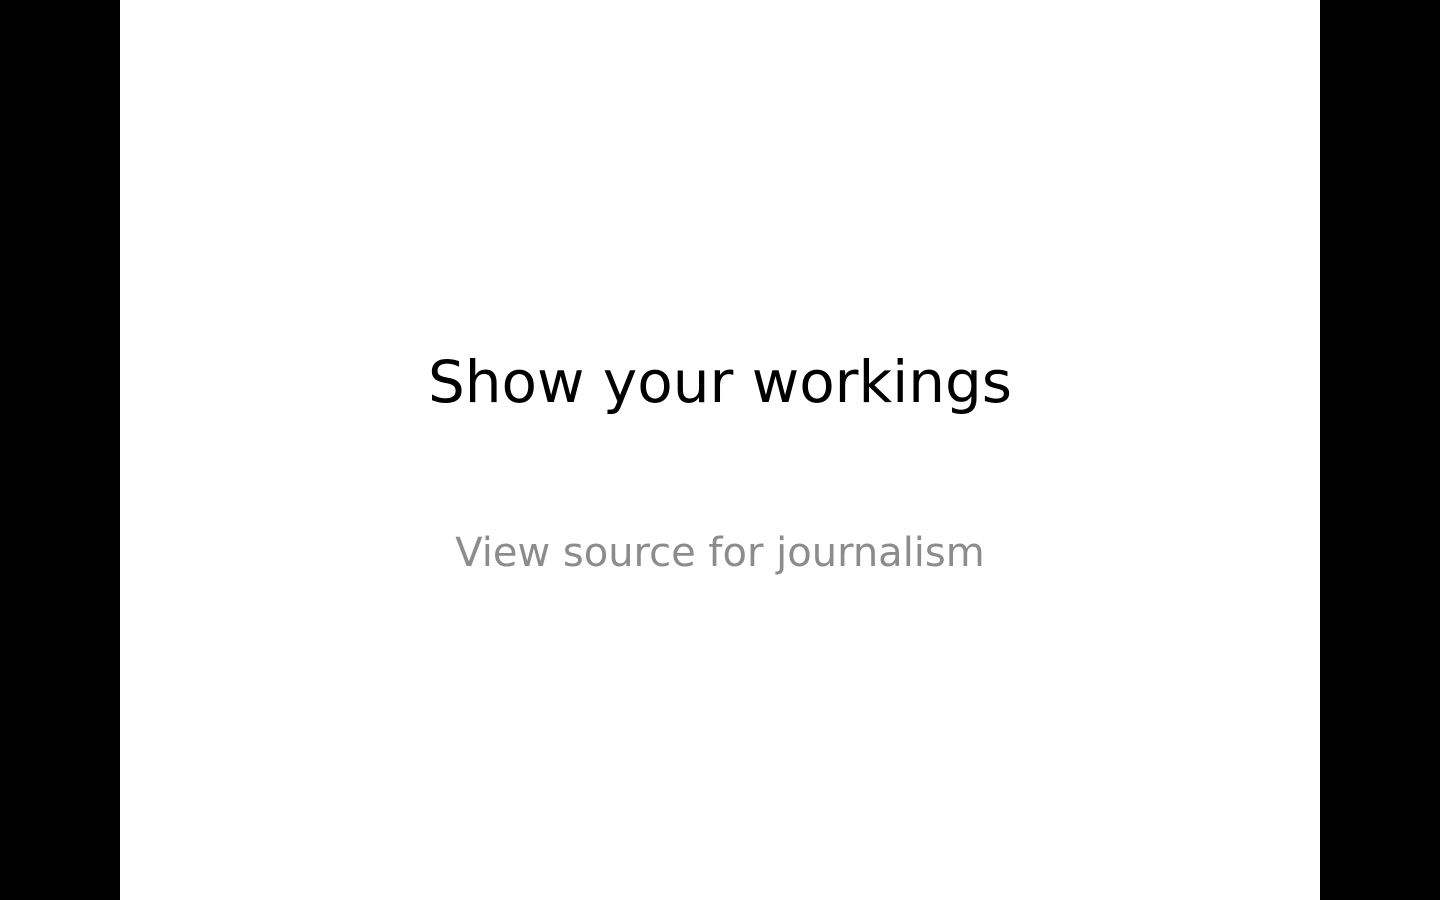 Image resolution: width=1440 pixels, height=900 pixels. Describe the element at coordinates (720, 553) in the screenshot. I see `slide-subtitle: View source for journalism` at that location.